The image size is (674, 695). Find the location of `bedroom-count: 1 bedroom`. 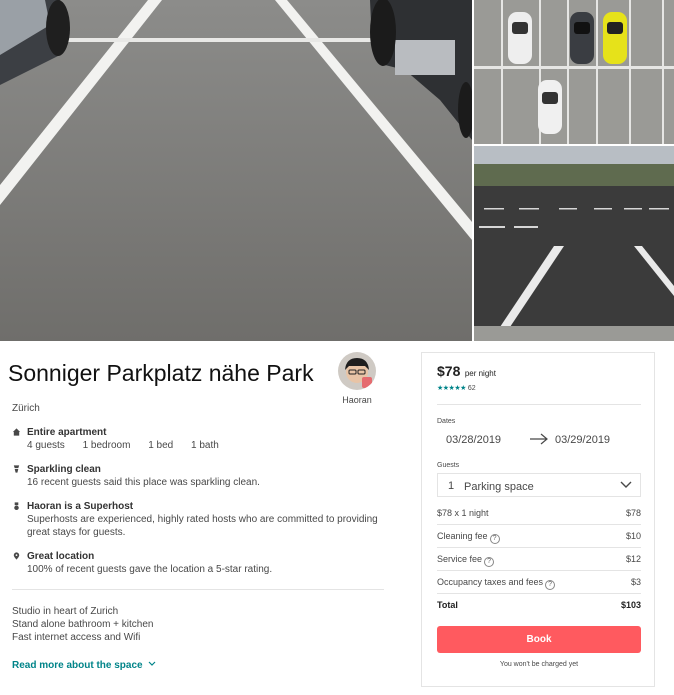

bedroom-count: 1 bedroom is located at coordinates (106, 445).